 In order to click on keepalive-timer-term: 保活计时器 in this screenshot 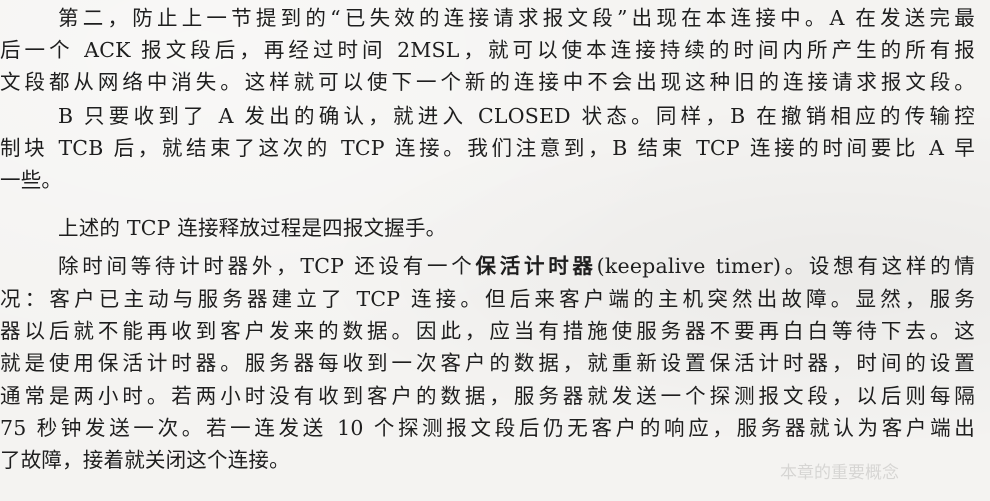, I will do `click(536, 266)`.